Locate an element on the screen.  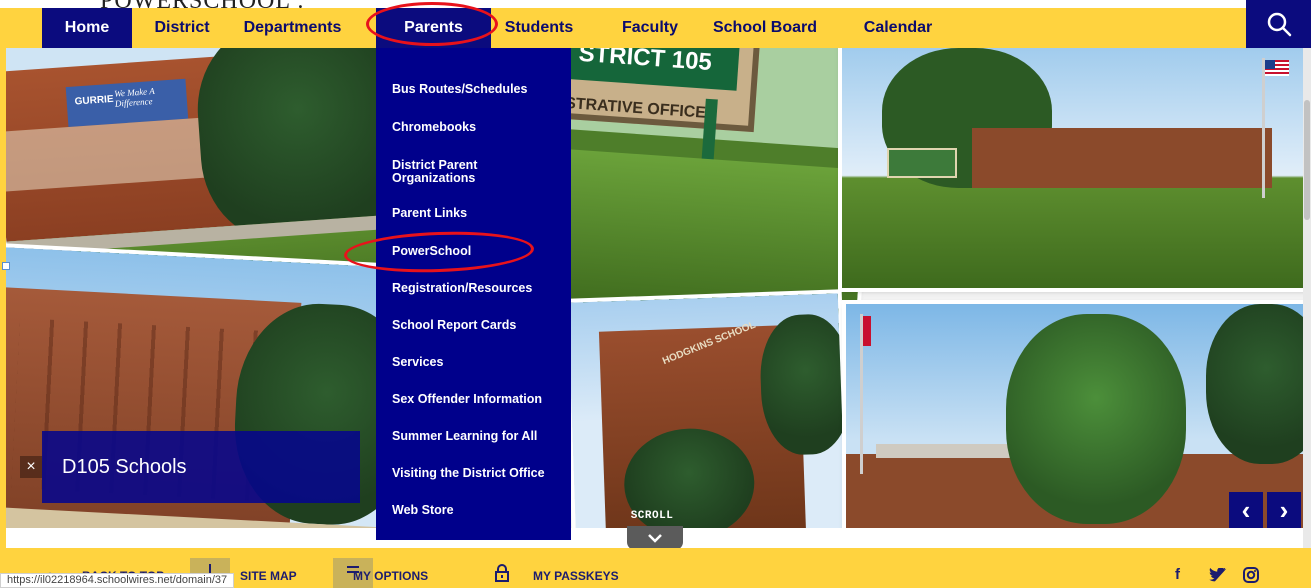
my-options-label: MY OPTIONS is located at coordinates (390, 576).